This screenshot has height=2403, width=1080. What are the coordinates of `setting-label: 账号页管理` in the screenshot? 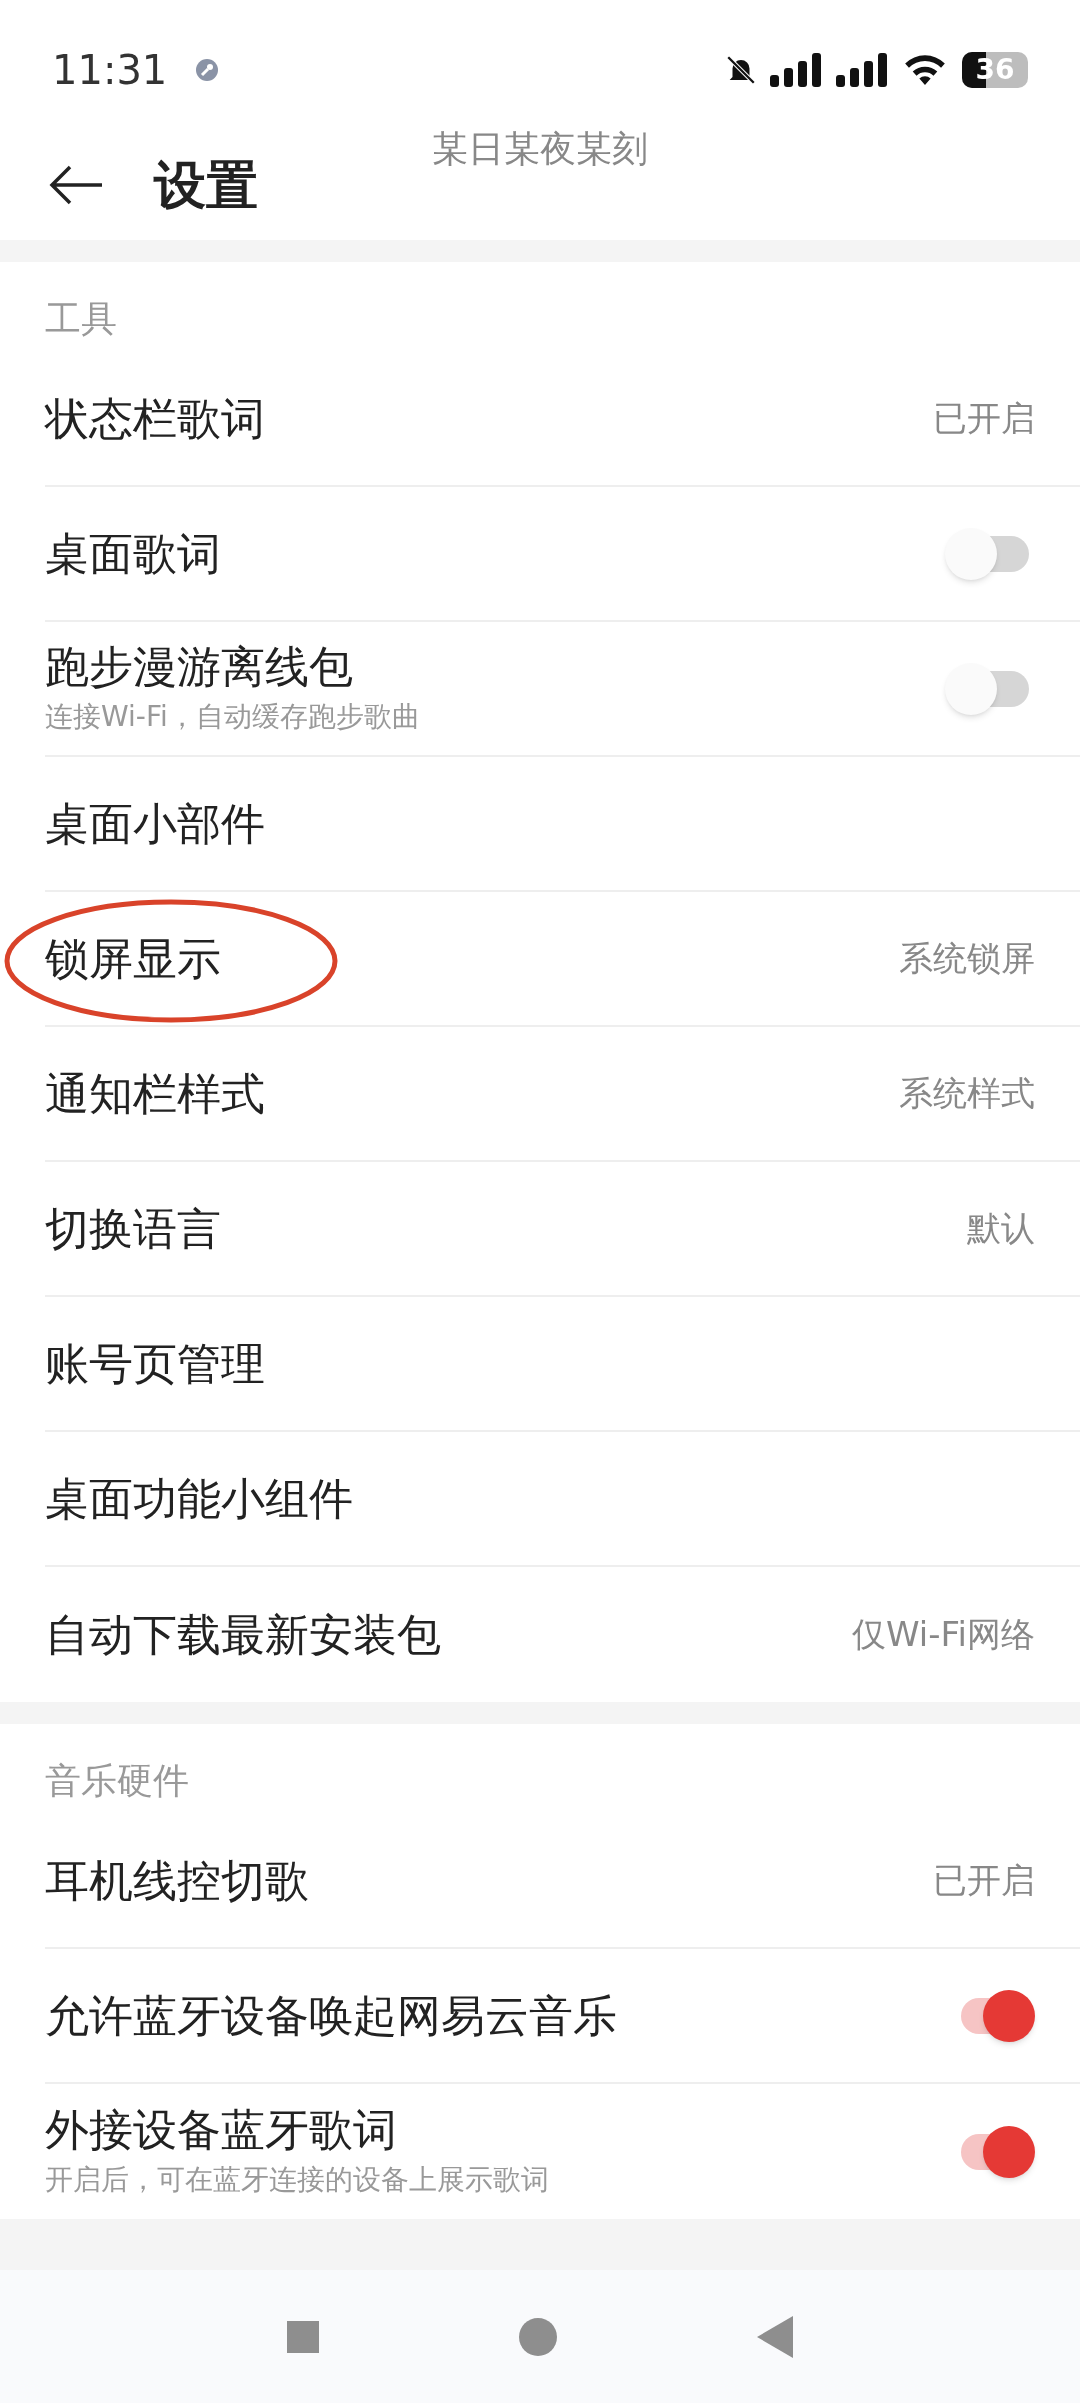 It's located at (540, 1363).